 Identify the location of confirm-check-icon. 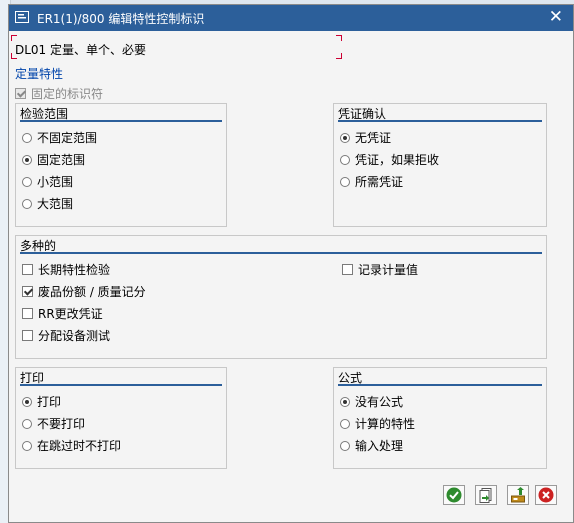
(454, 495).